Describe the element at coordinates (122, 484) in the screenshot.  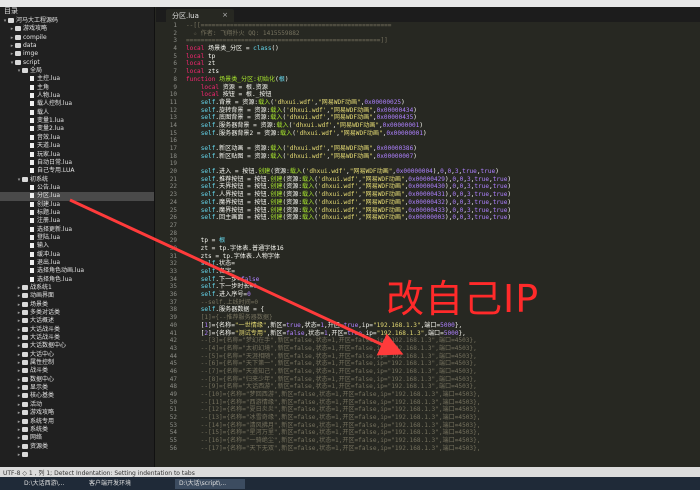
I see `taskbar-item-2: 客户端开发环境` at that location.